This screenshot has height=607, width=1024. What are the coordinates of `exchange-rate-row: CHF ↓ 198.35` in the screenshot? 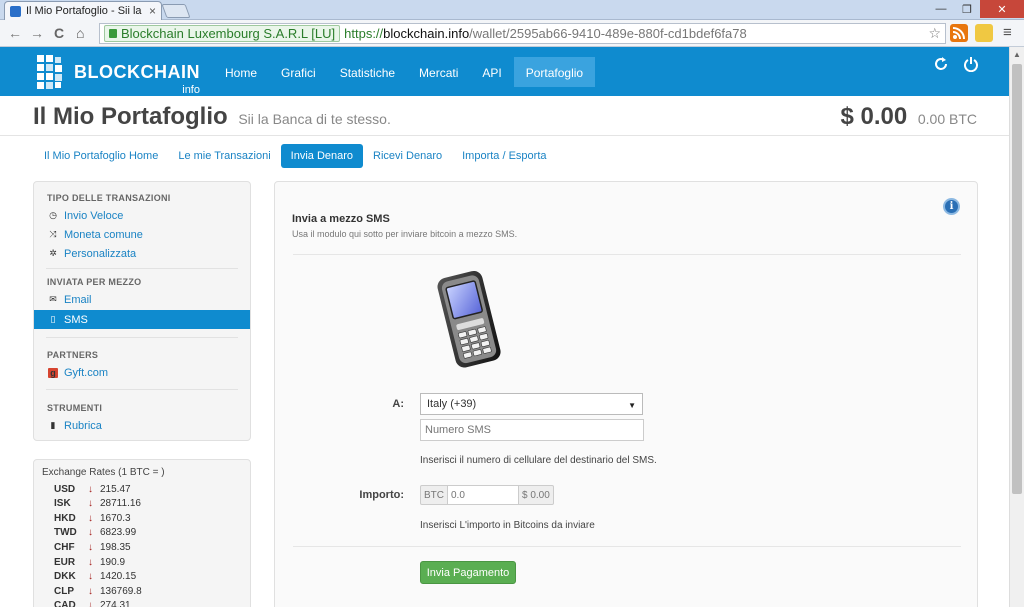 It's located at (92, 547).